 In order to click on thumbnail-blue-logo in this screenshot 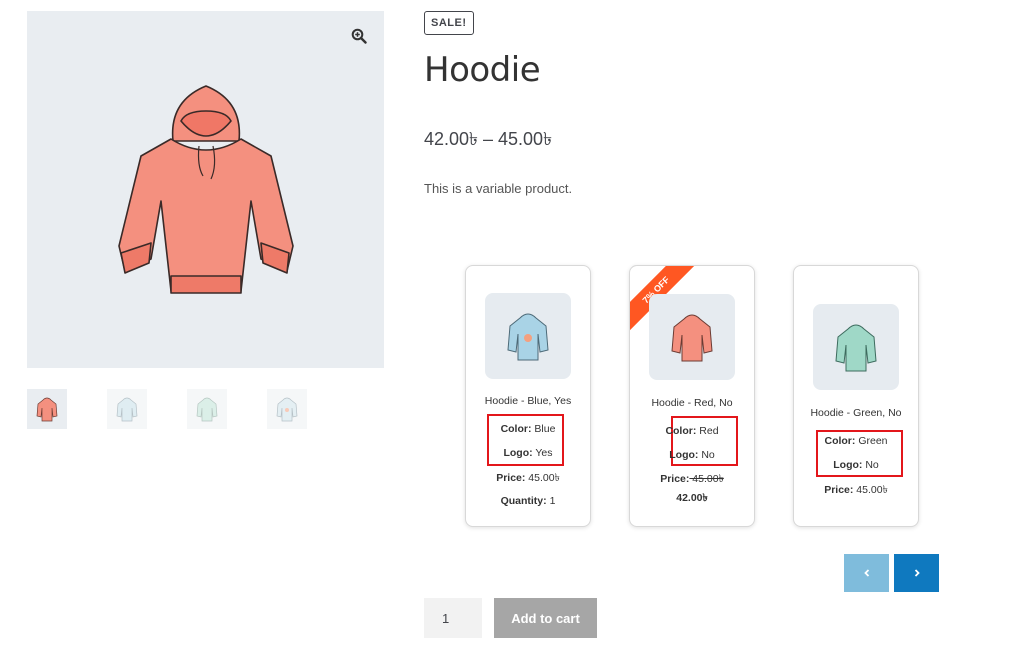, I will do `click(287, 409)`.